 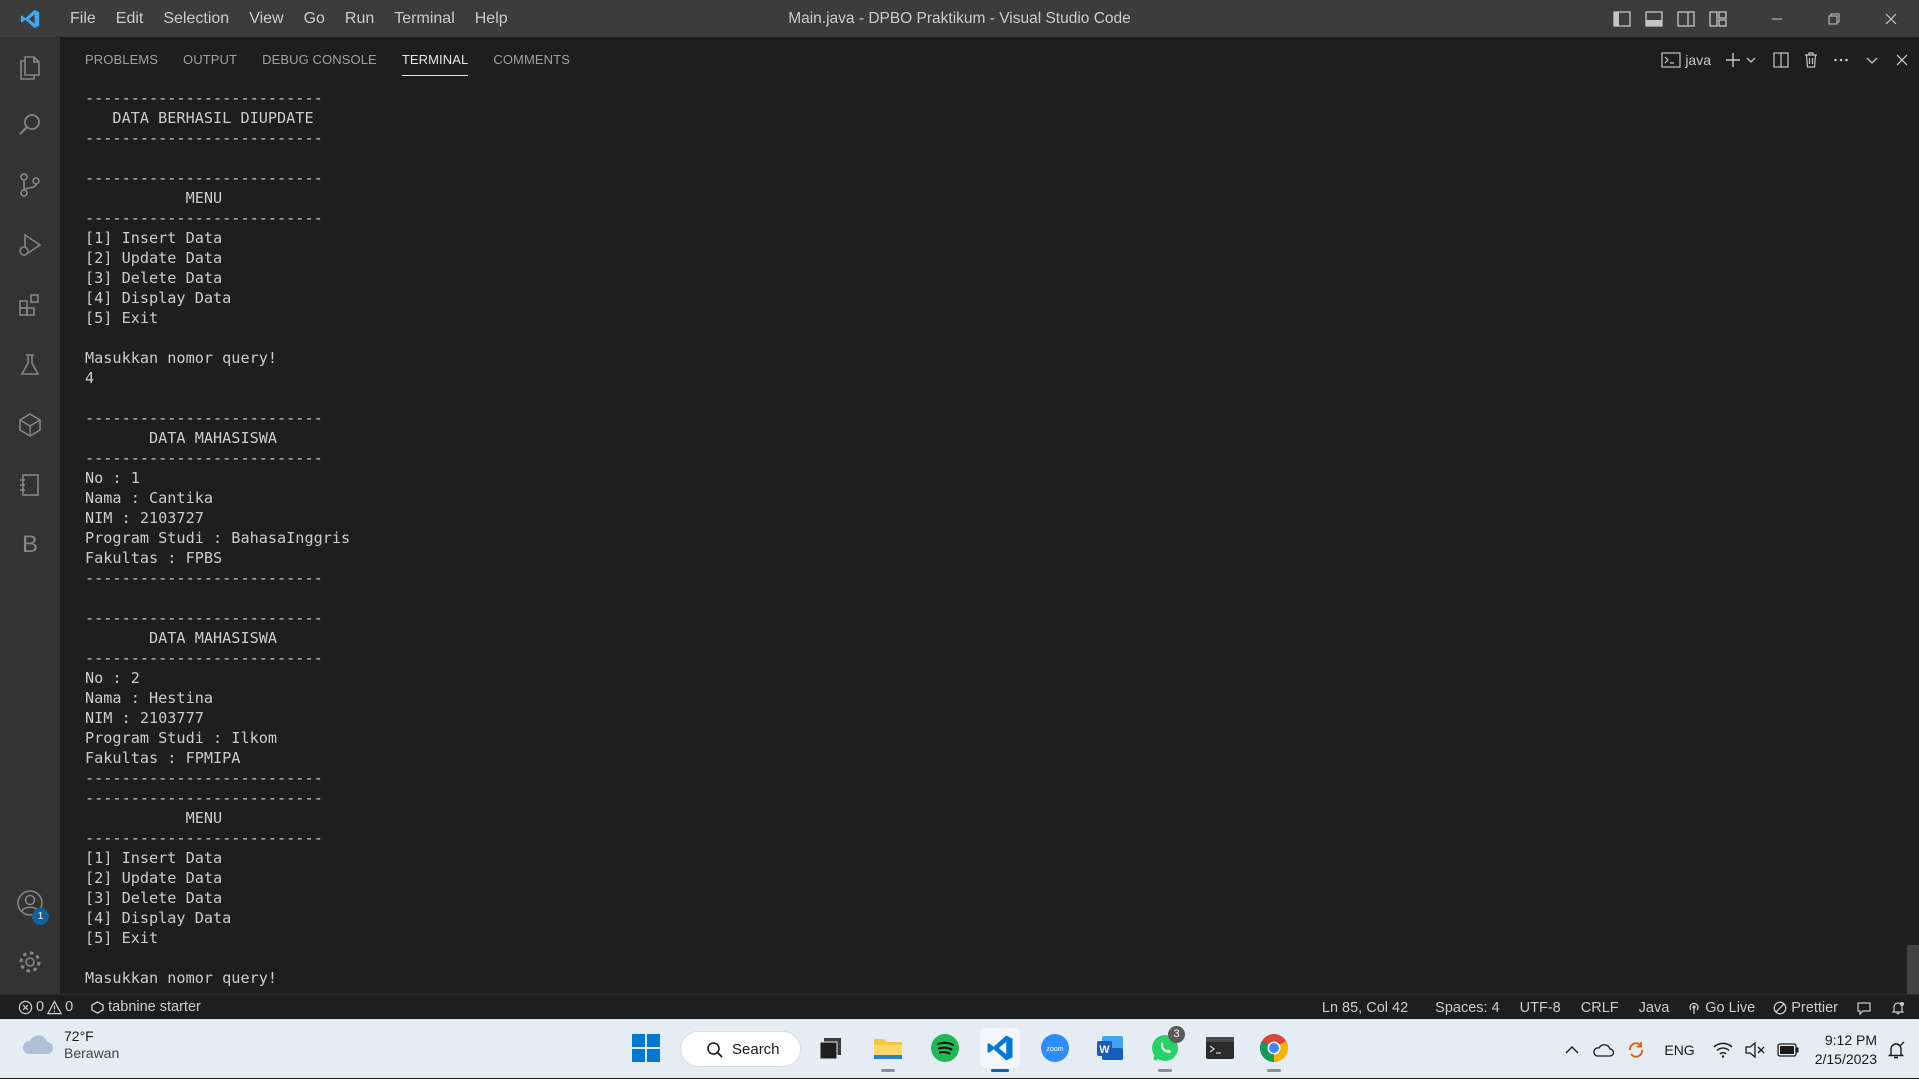 What do you see at coordinates (1841, 59) in the screenshot?
I see `more-actions-icon` at bounding box center [1841, 59].